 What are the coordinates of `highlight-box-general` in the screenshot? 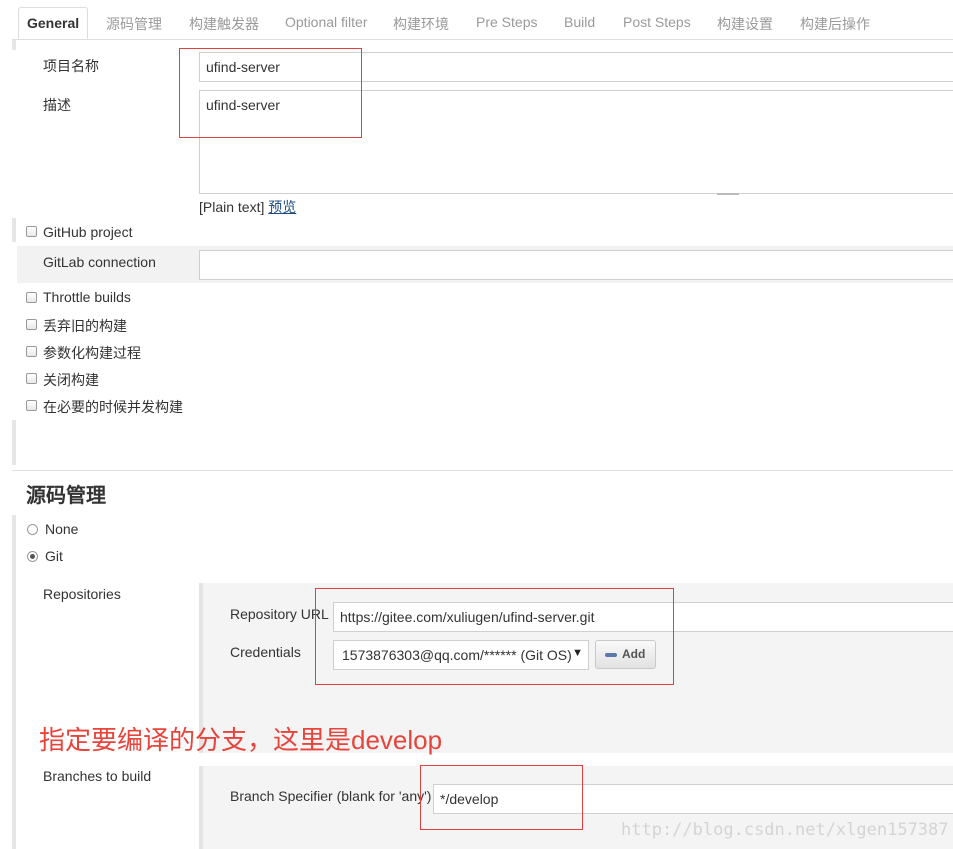 It's located at (270, 93).